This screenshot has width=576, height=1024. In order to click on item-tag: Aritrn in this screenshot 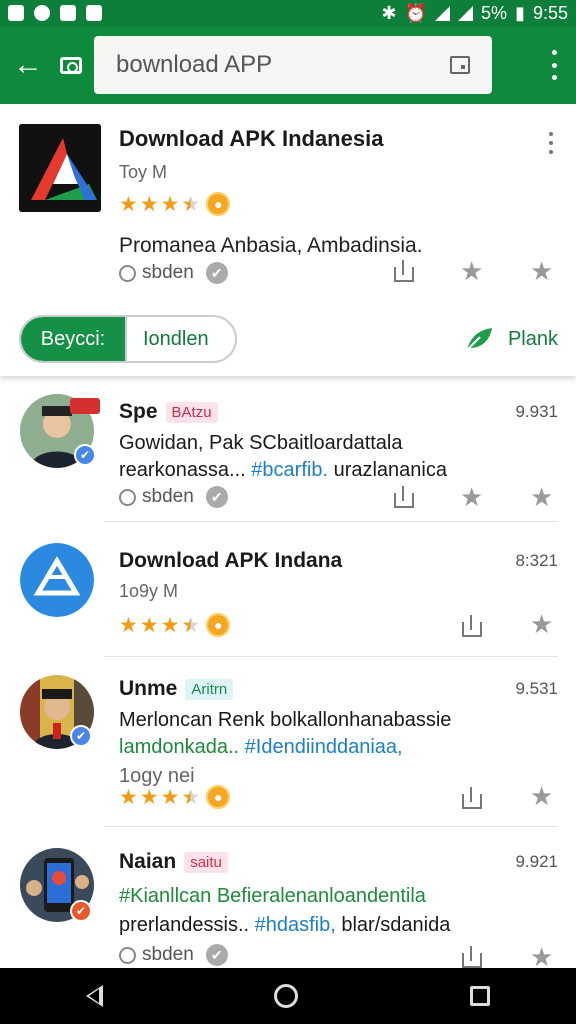, I will do `click(209, 689)`.